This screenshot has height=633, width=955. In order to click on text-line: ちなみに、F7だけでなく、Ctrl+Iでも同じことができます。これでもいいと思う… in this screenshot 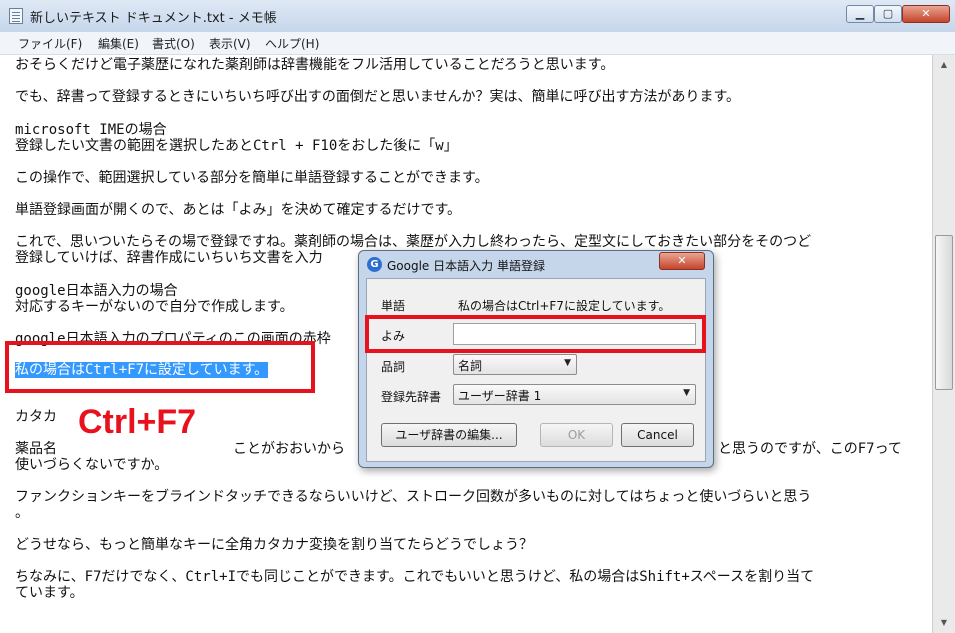, I will do `click(415, 577)`.